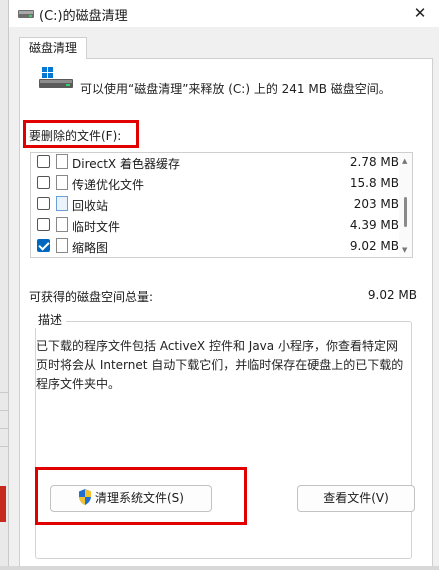 The height and width of the screenshot is (570, 439). What do you see at coordinates (215, 183) in the screenshot?
I see `list-item: 传递优化文件 15.8 MB` at bounding box center [215, 183].